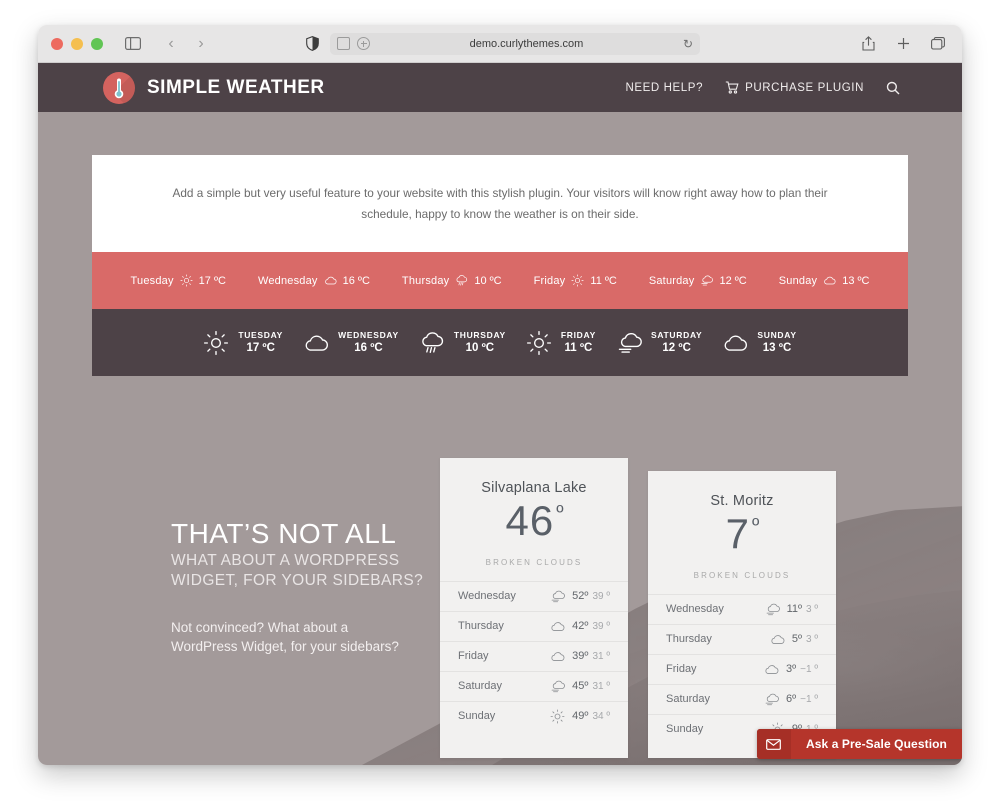 The height and width of the screenshot is (810, 1000). Describe the element at coordinates (312, 44) in the screenshot. I see `shield-icon` at that location.